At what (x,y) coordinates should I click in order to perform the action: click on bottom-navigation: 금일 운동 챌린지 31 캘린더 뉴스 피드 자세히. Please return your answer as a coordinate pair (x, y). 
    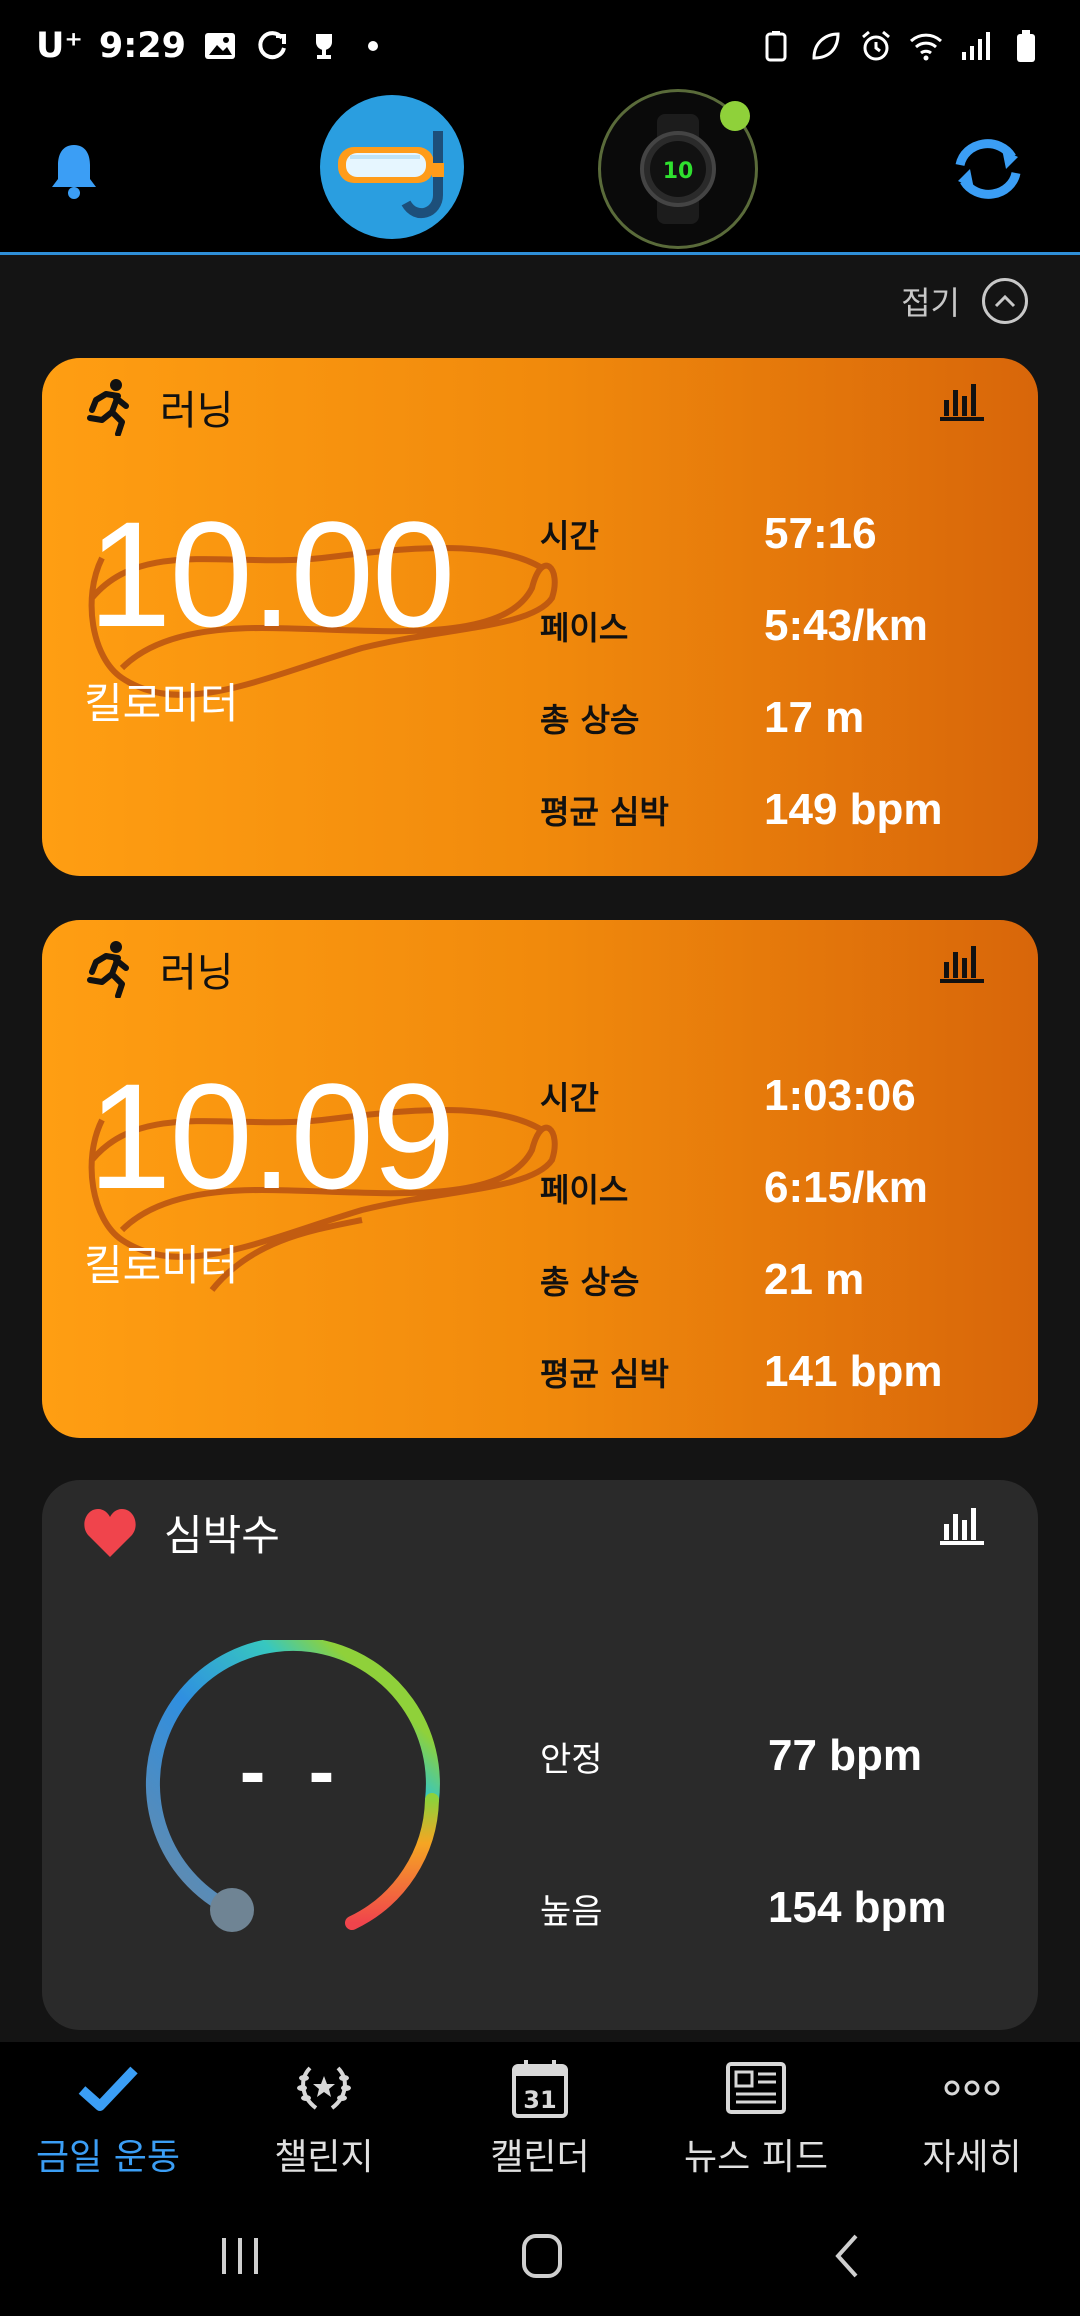
    Looking at the image, I should click on (540, 2117).